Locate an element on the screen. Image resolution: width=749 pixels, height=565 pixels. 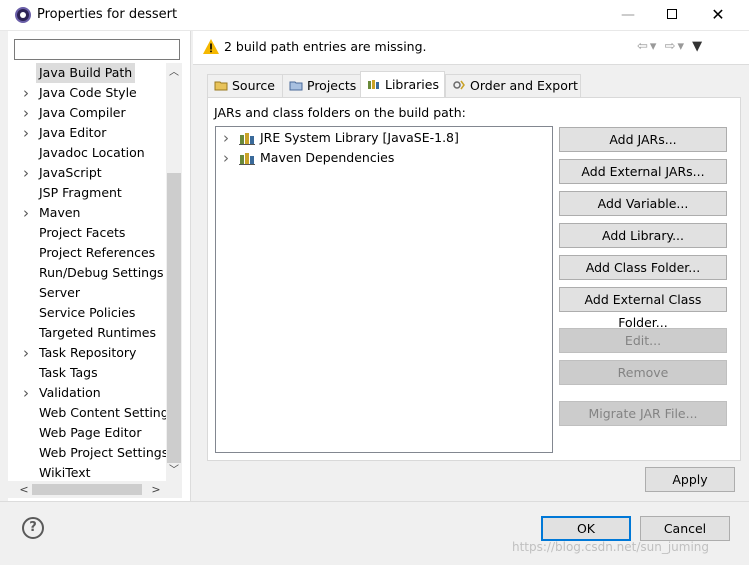
history-nav: ⇦▾ ⇨▾ ▼ is located at coordinates (670, 46).